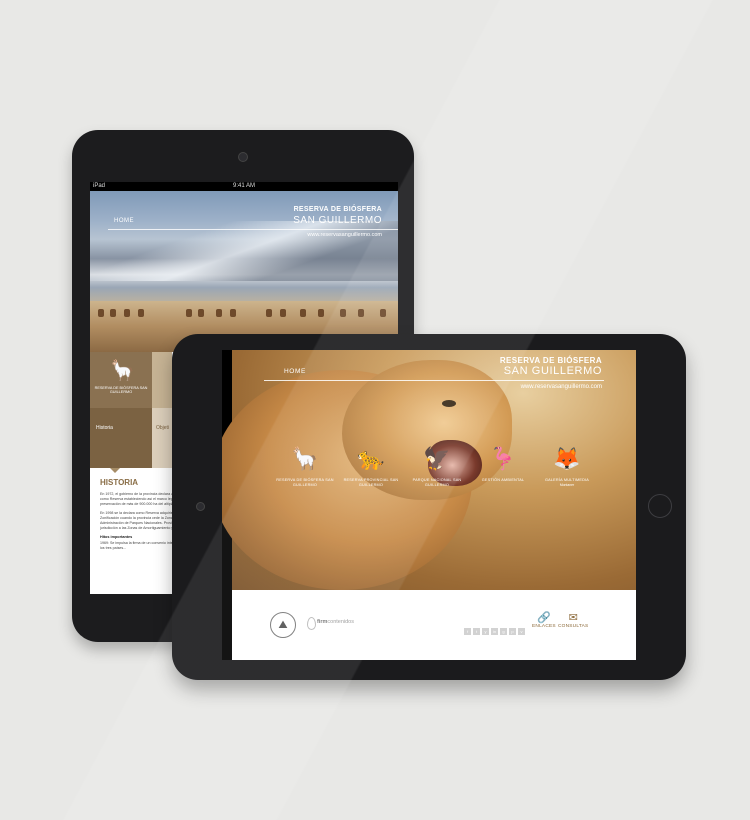  I want to click on status-time: 9:41 AM, so click(243, 186).